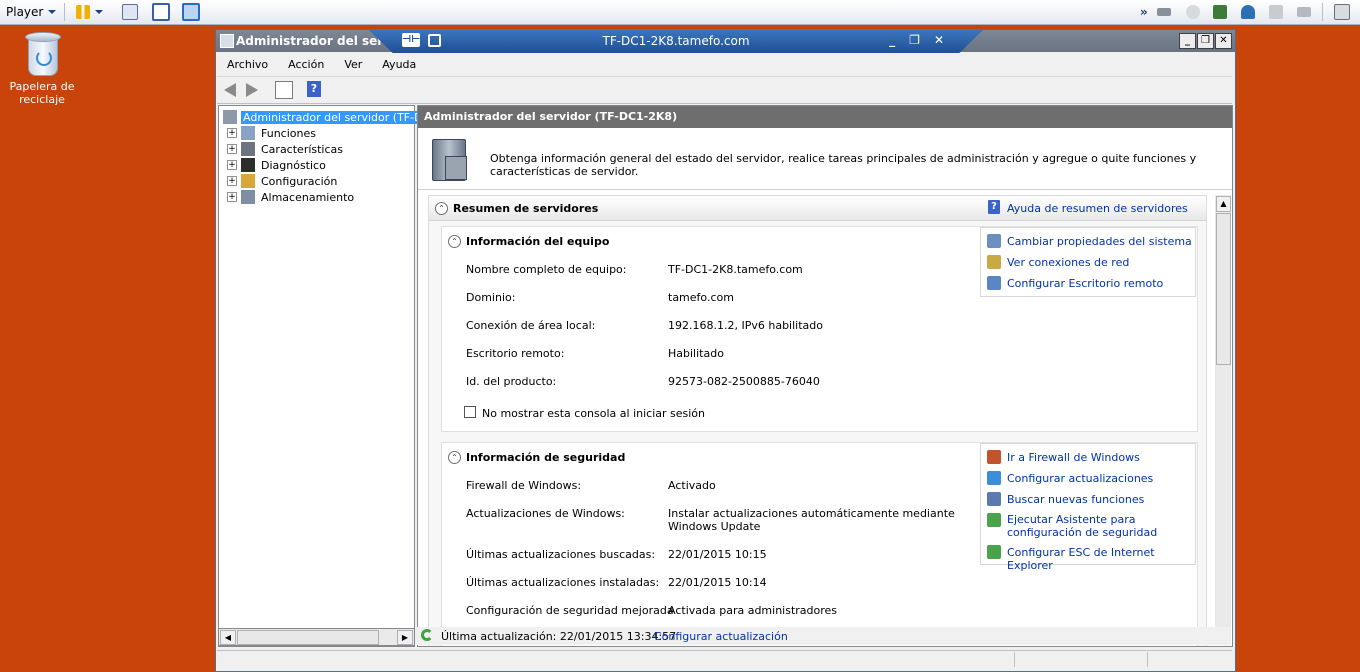  I want to click on tree-root: Administrador del servidor (TF-DC1, so click(331, 117).